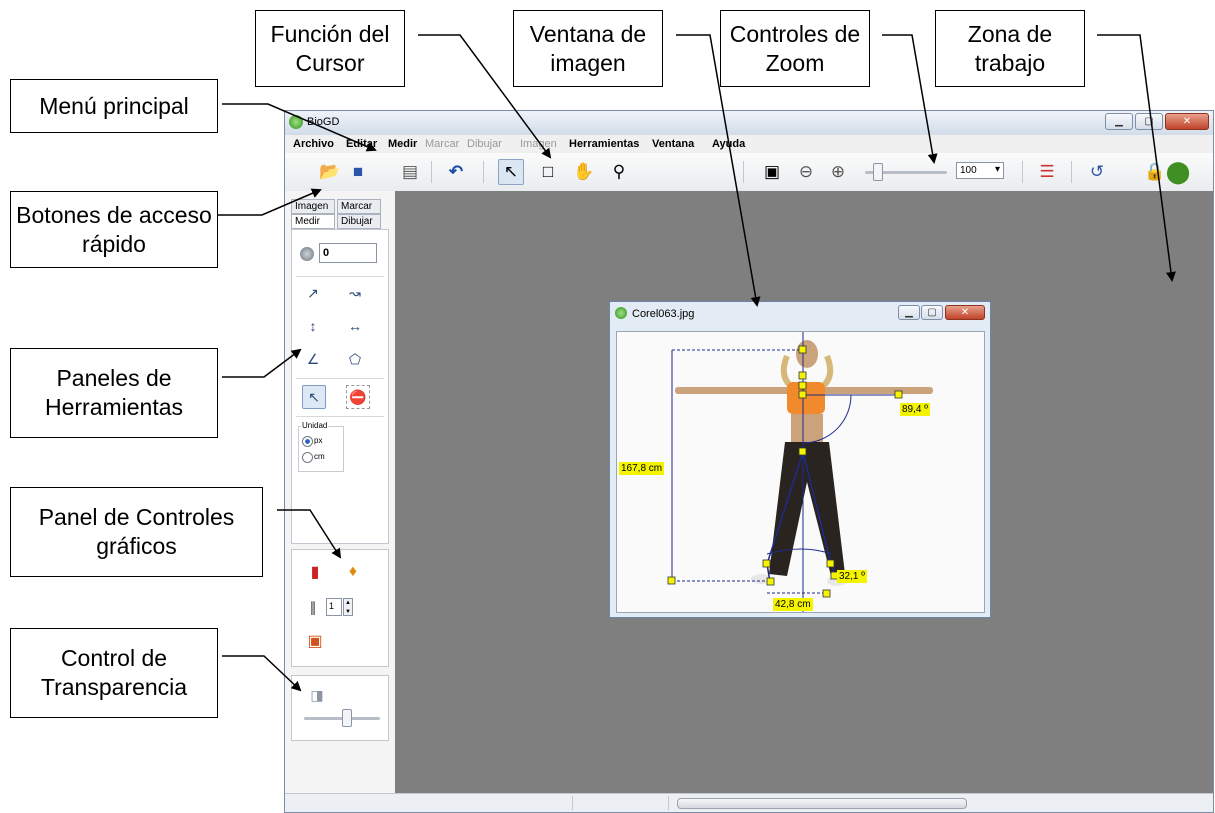 Image resolution: width=1215 pixels, height=813 pixels. I want to click on graphic-controls-panel: ▮ ♦ ∥ 1 ▲ ▼ ▣, so click(340, 608).